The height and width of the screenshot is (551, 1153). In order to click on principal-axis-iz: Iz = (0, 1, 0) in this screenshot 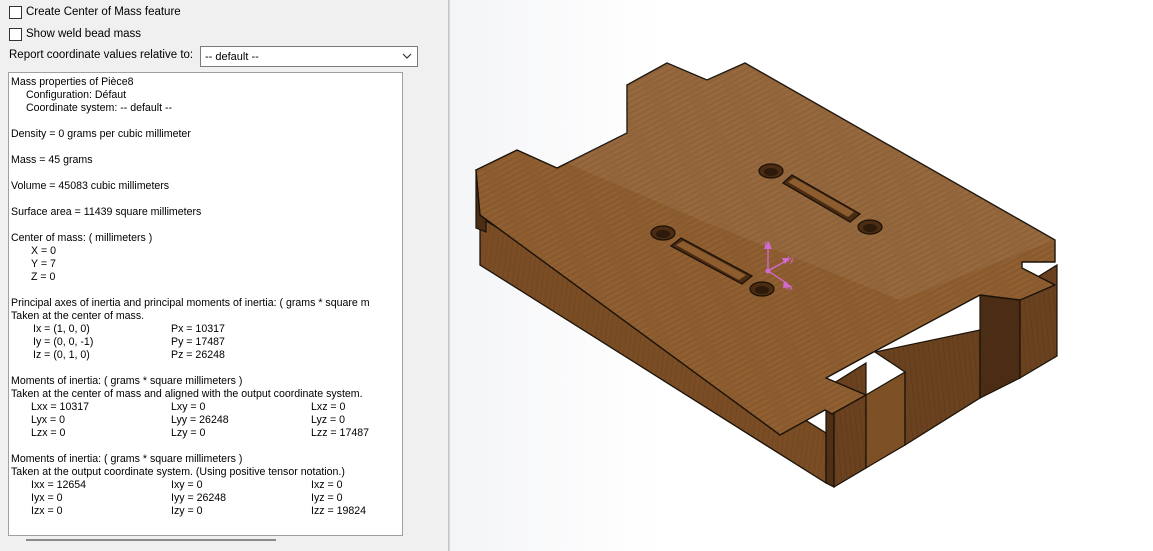, I will do `click(61, 355)`.